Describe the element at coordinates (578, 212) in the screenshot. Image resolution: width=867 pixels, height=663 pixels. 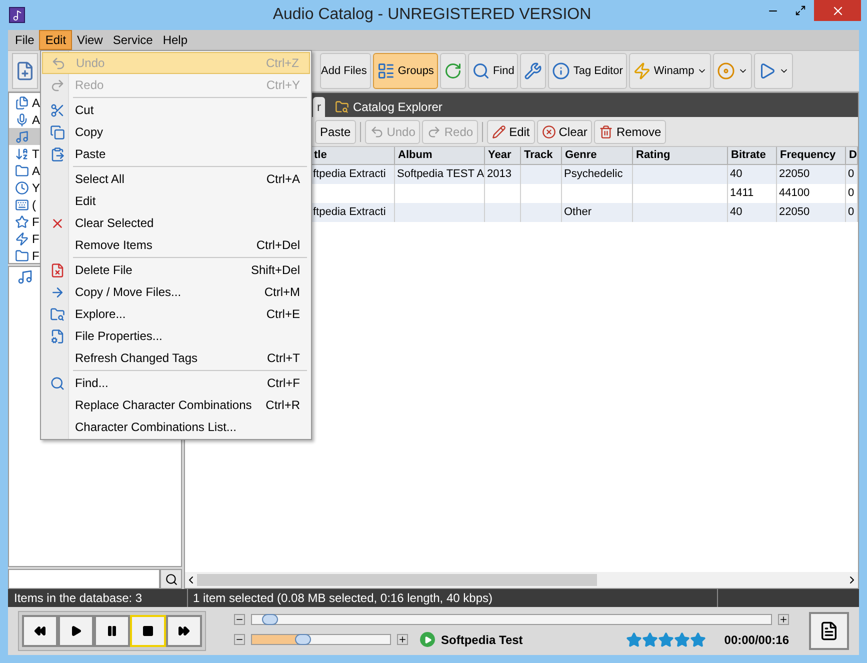
I see `table-cell-text: Other` at that location.